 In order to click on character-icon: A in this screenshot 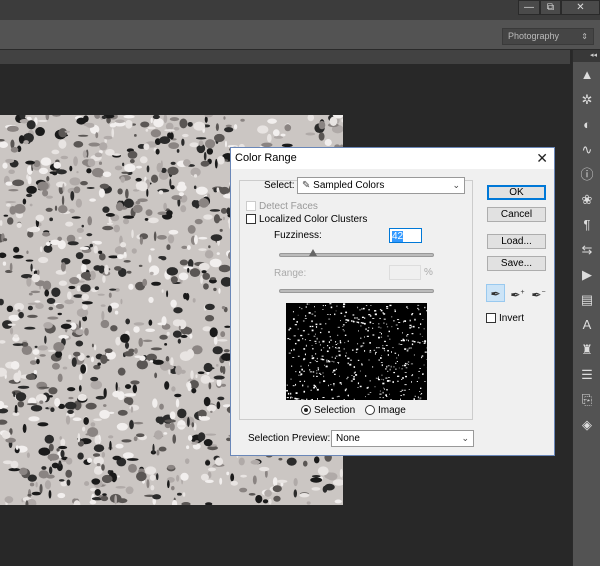, I will do `click(586, 324)`.